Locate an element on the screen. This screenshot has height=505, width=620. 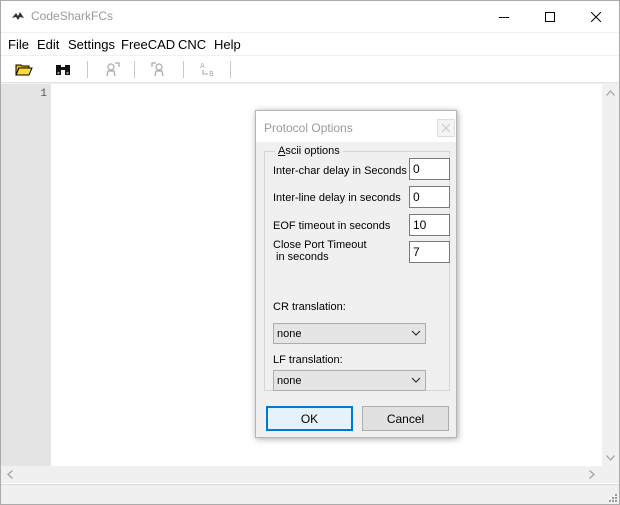
lf-translation-label: LF translation: is located at coordinates (308, 360).